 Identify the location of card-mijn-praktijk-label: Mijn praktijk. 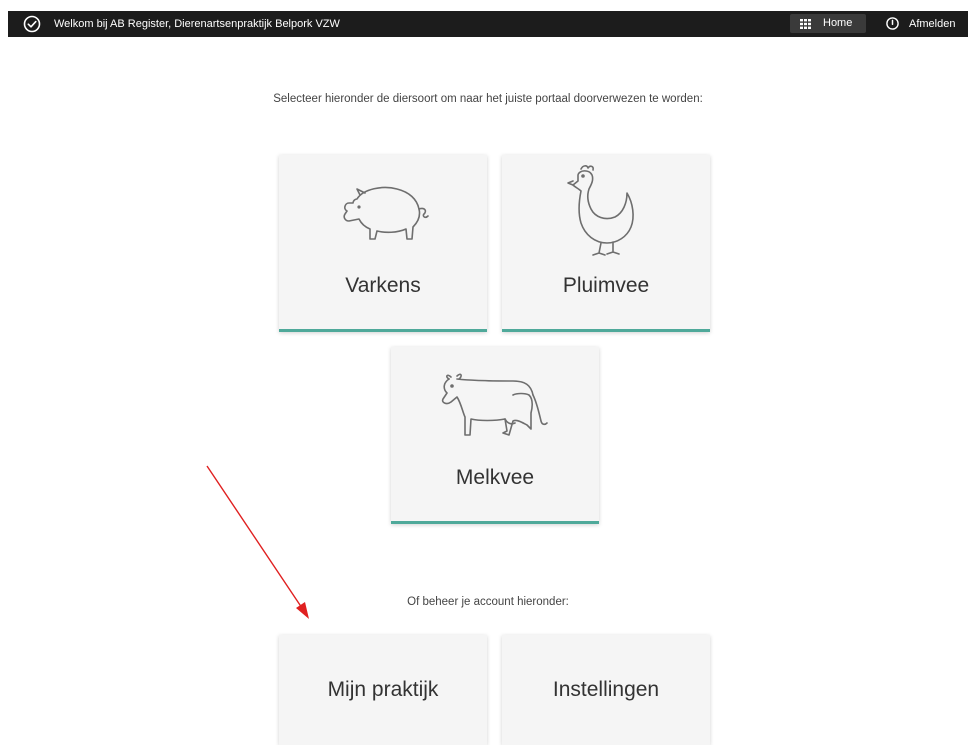
(383, 689).